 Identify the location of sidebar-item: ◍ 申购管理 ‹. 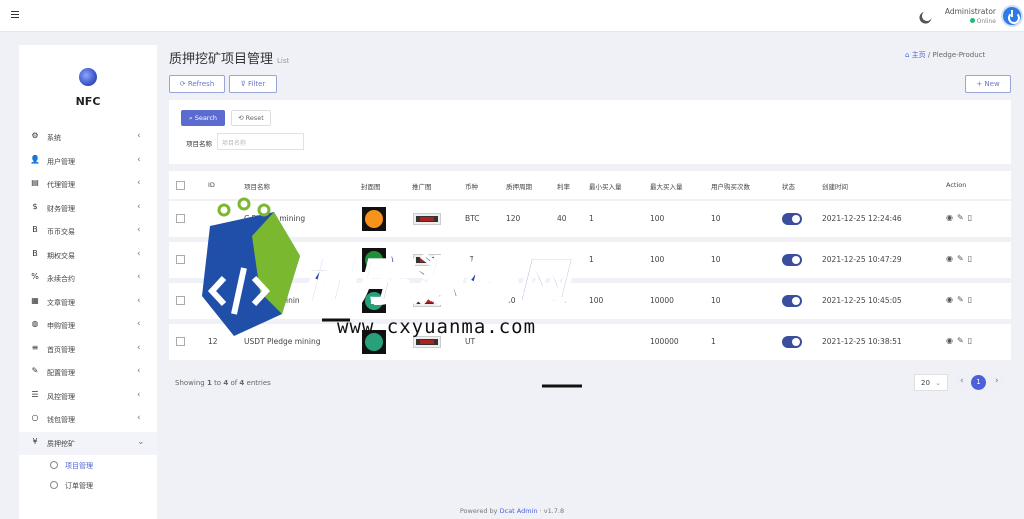
(88, 326).